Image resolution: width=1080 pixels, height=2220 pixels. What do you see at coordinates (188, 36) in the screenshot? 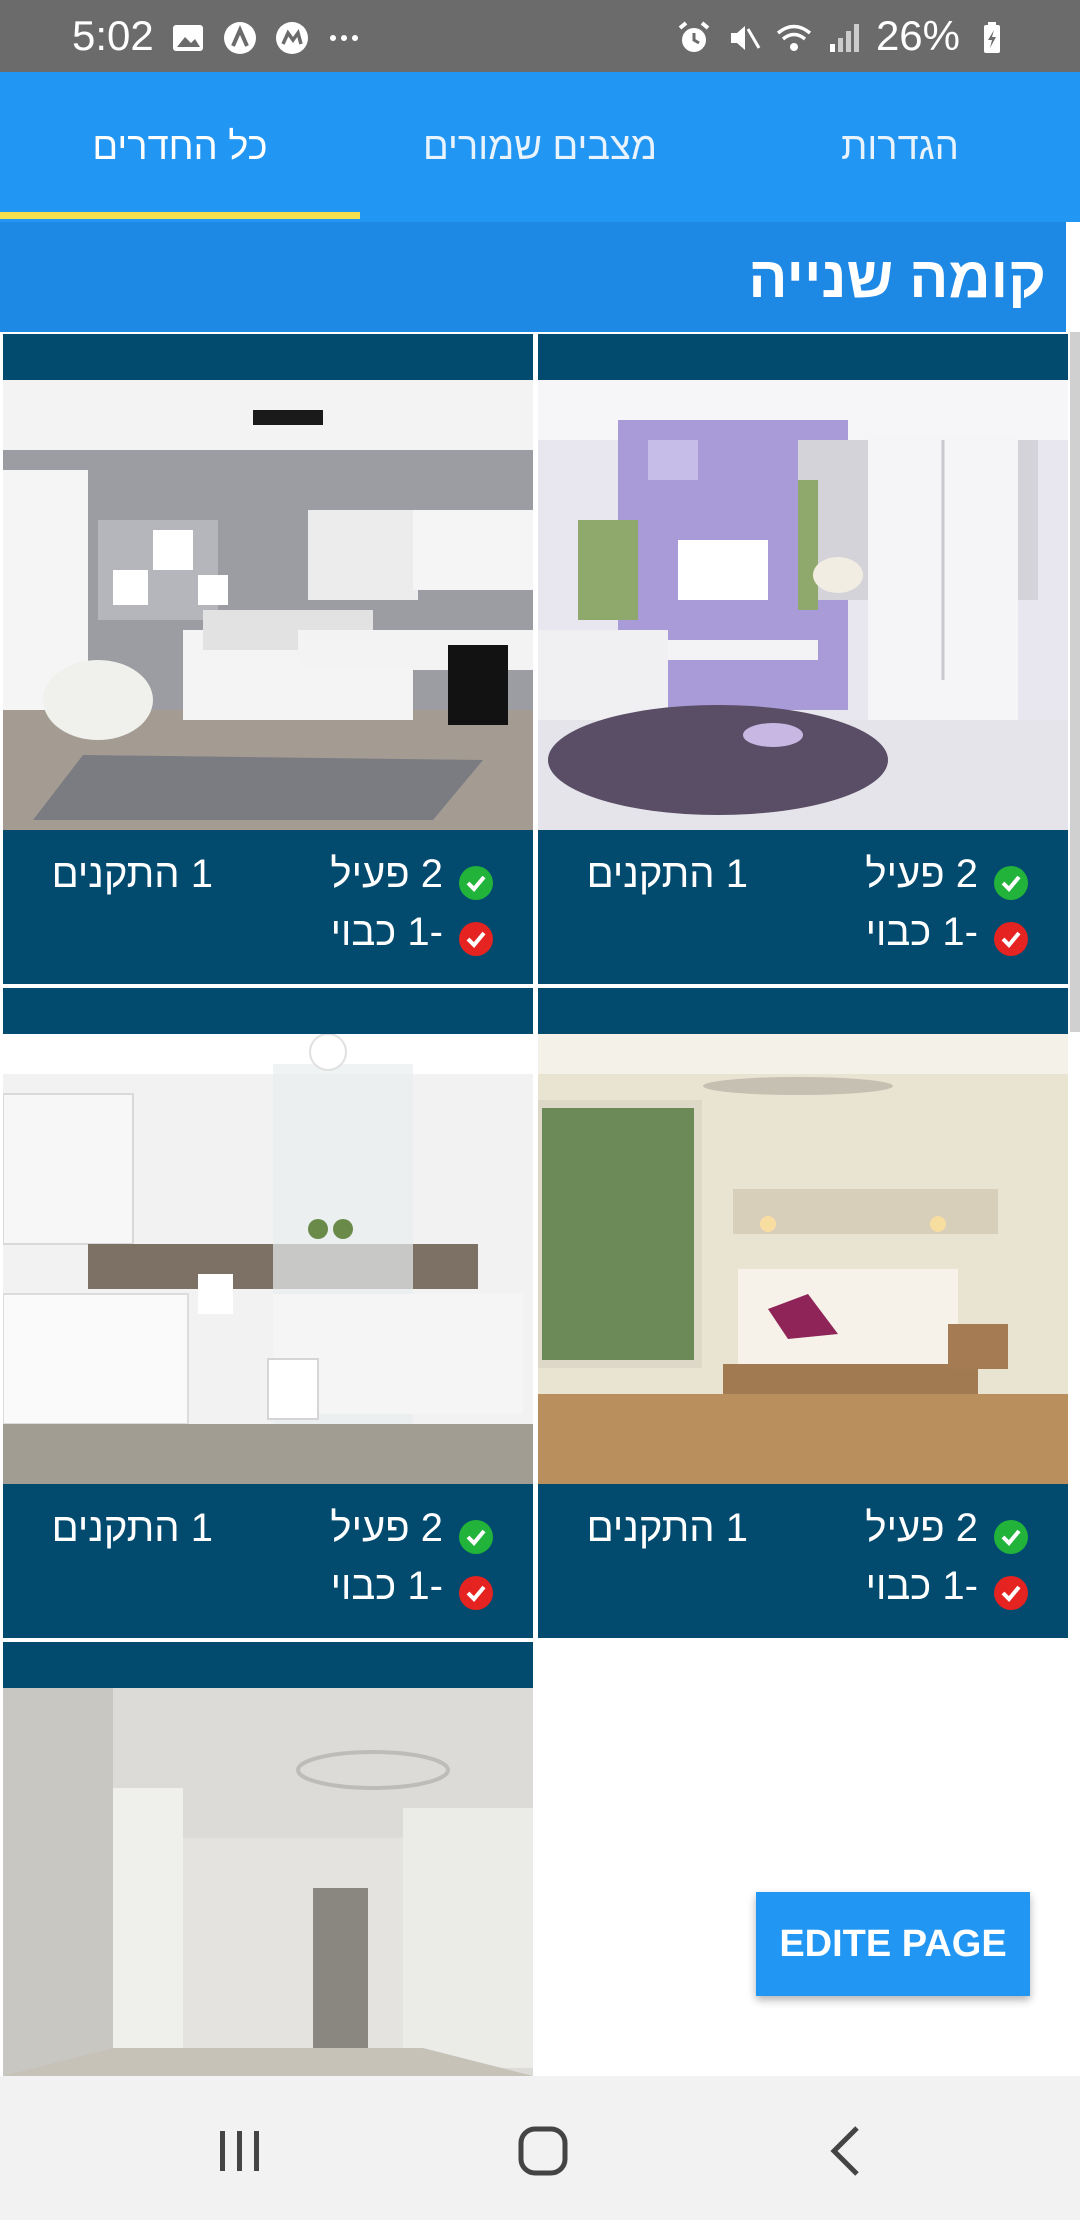
I see `image-icon` at bounding box center [188, 36].